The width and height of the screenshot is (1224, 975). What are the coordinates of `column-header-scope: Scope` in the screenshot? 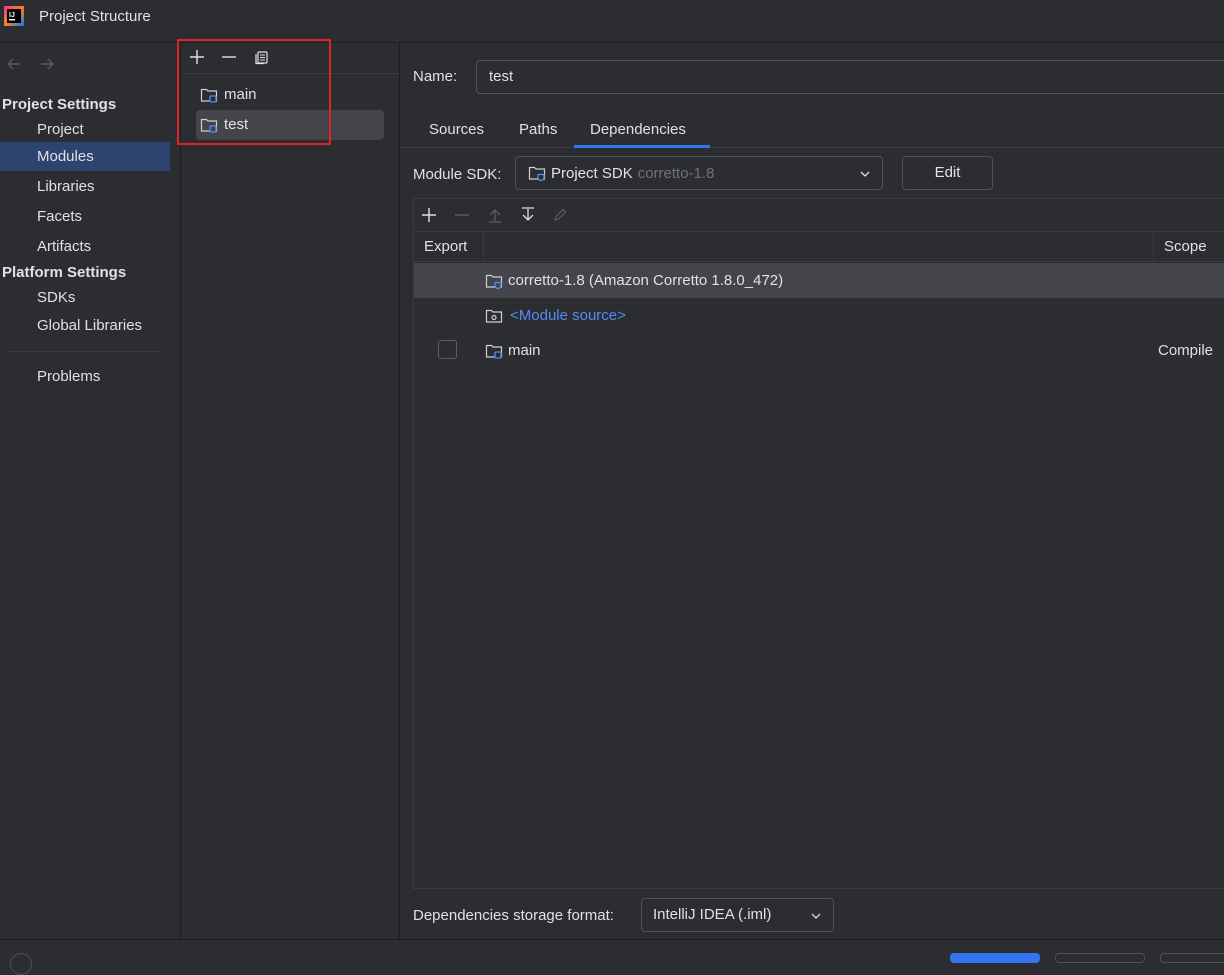 It's located at (1185, 246).